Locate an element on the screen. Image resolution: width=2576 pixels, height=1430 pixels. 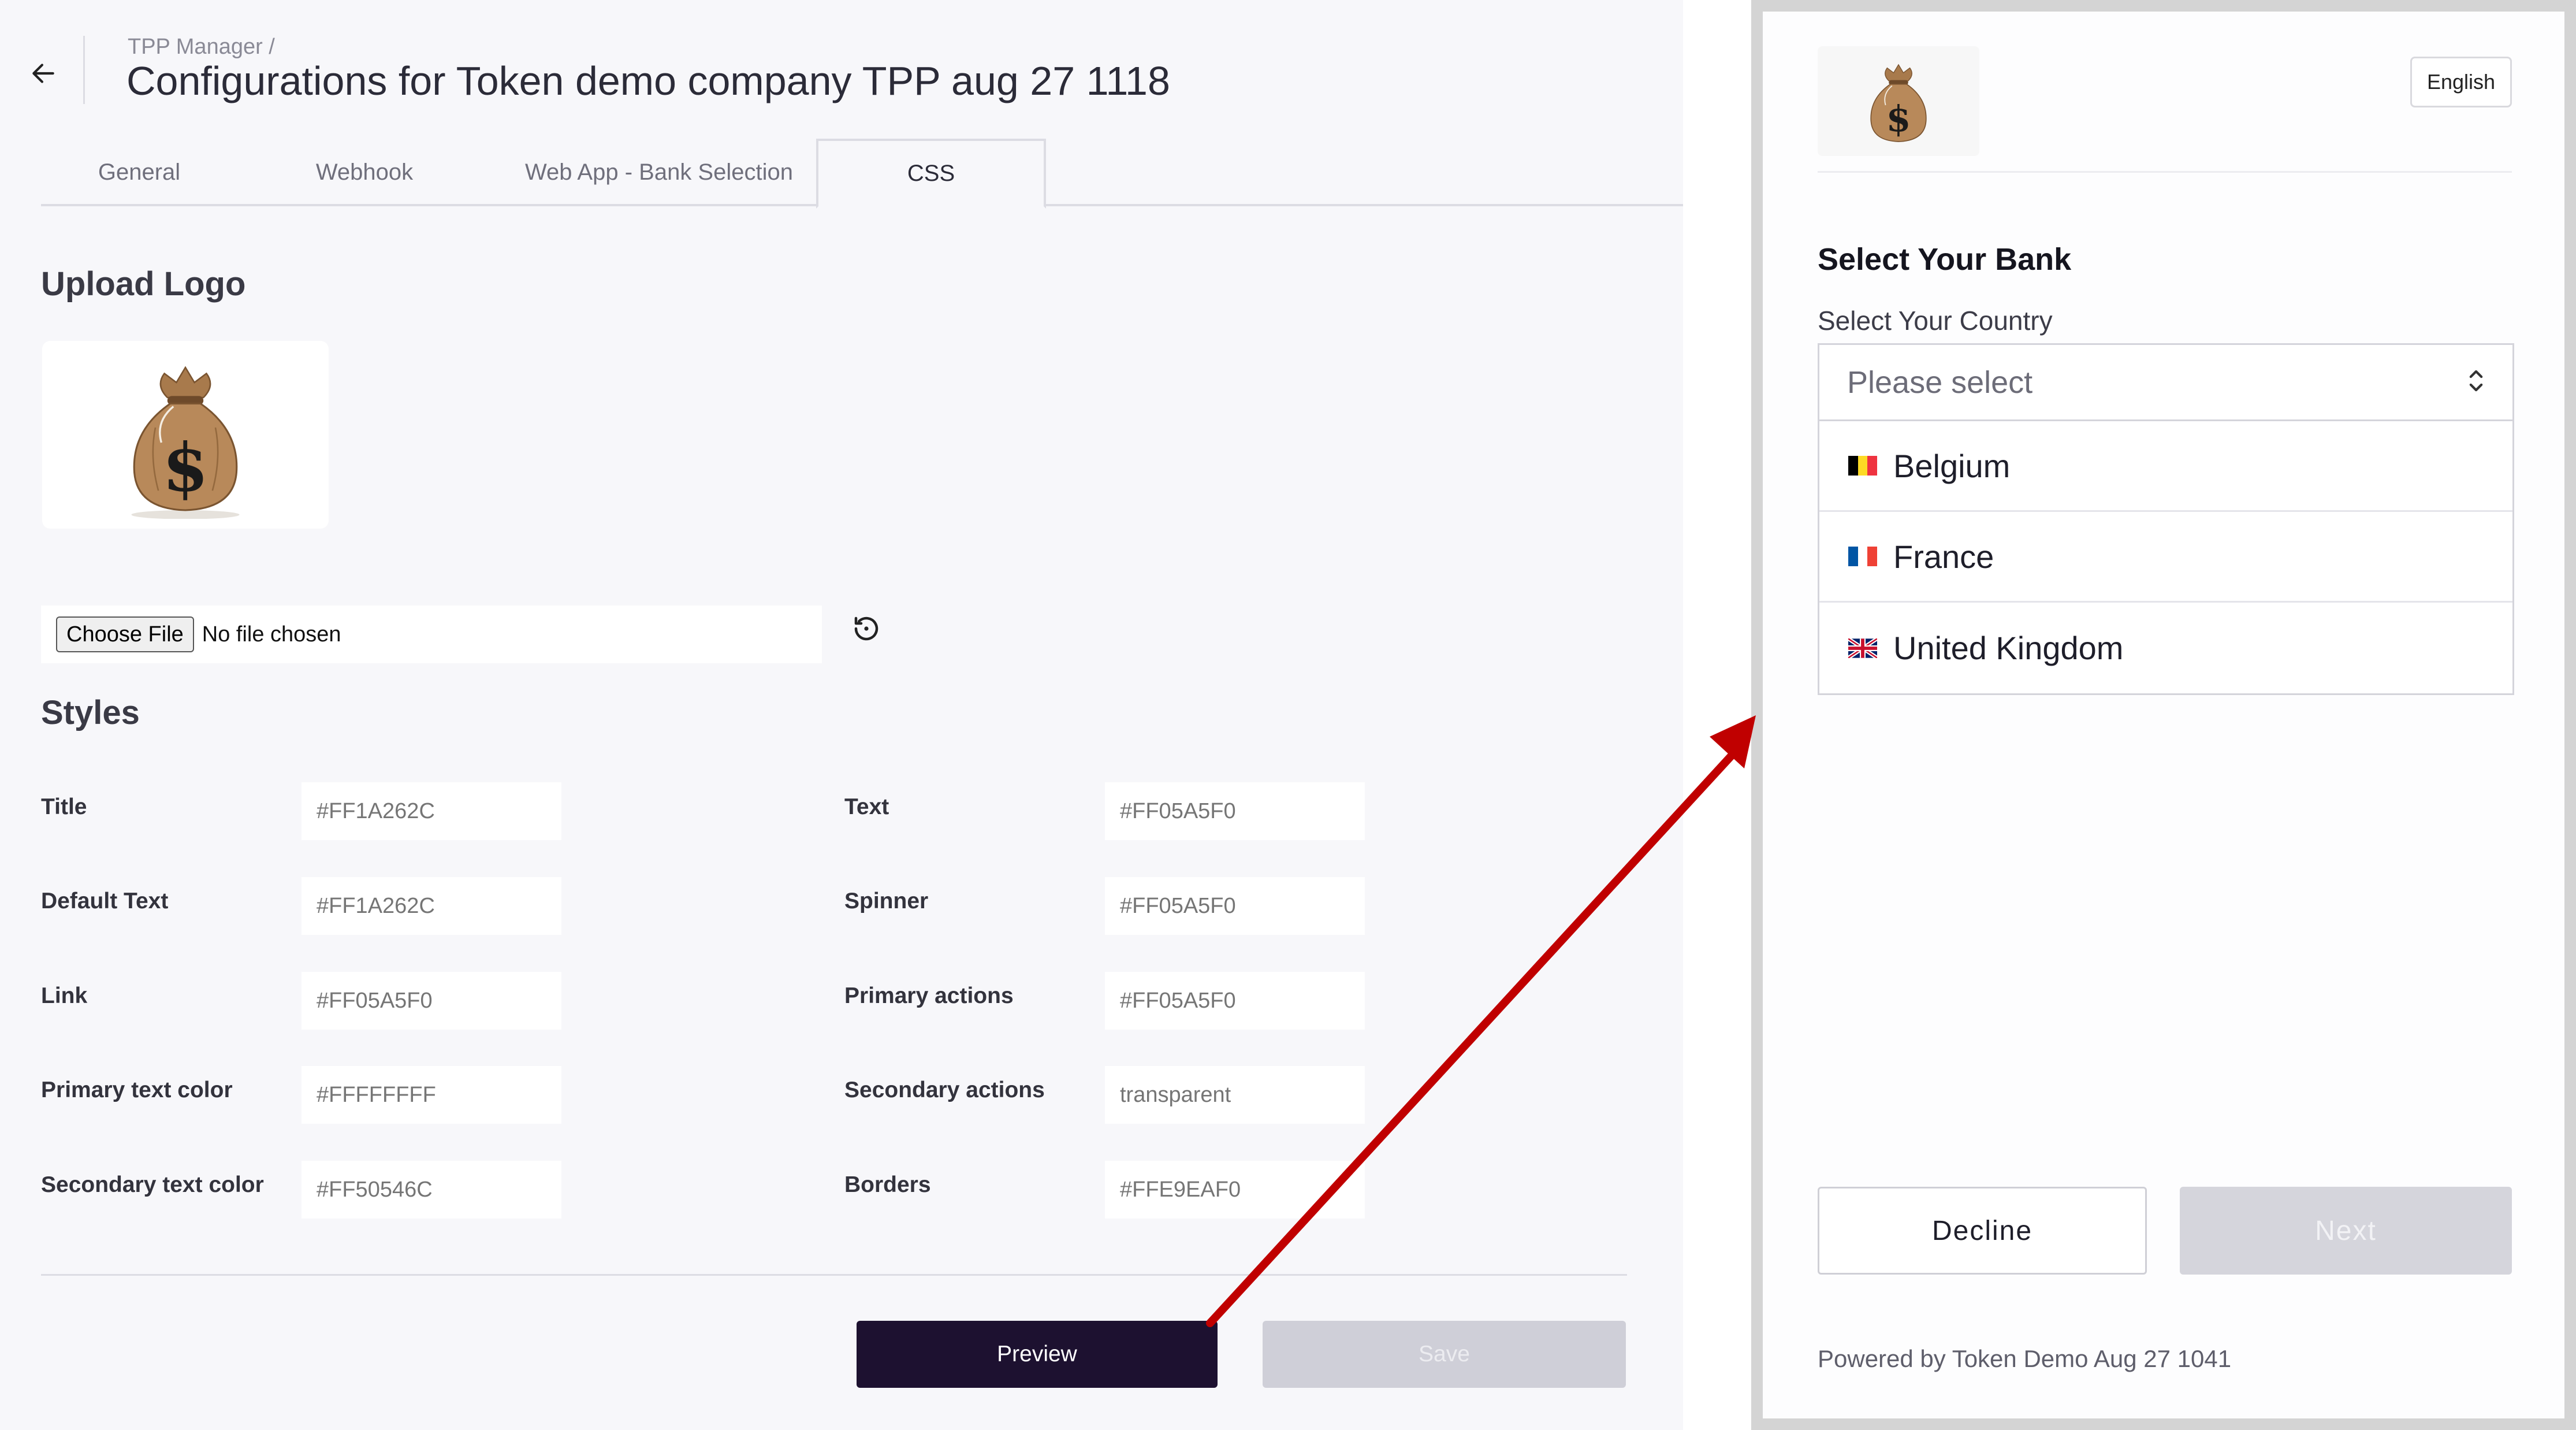
secondary-actions-color-input is located at coordinates (1235, 1095).